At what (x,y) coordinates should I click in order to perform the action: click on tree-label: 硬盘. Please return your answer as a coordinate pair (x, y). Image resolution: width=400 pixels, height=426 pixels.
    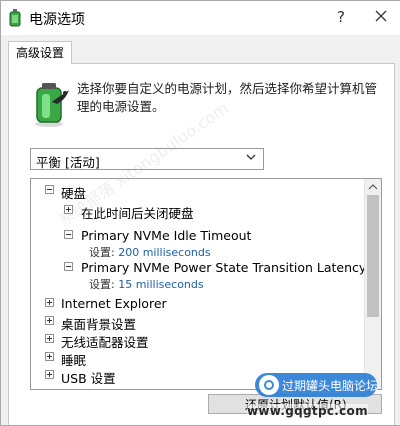
    Looking at the image, I should click on (74, 193).